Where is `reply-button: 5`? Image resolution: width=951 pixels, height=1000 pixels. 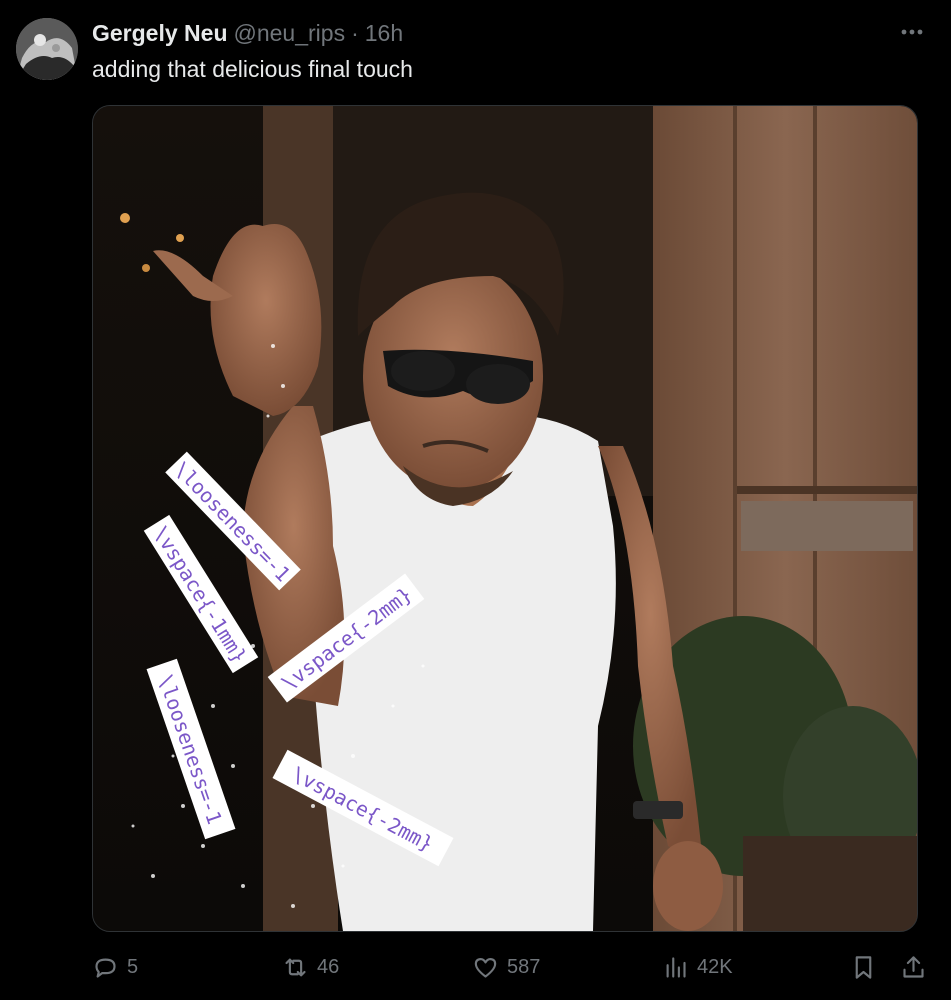
reply-button: 5 is located at coordinates (115, 967).